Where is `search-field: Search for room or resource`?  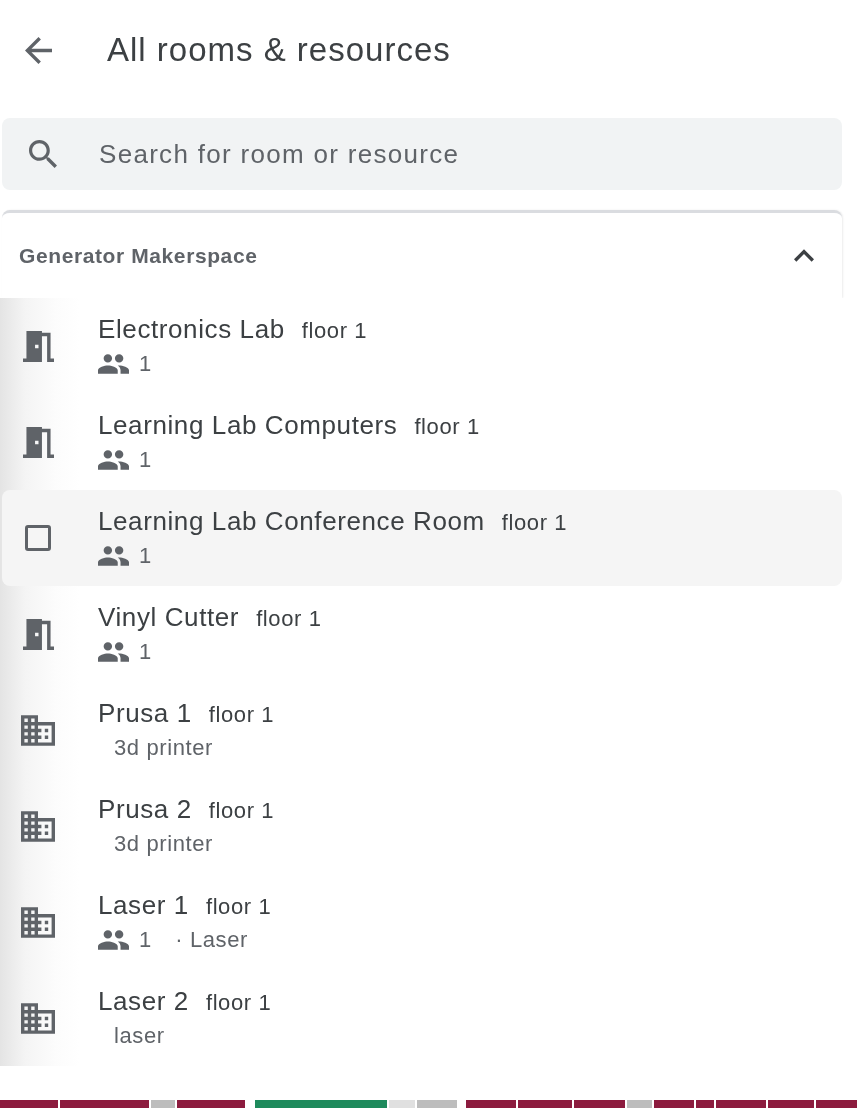 search-field: Search for room or resource is located at coordinates (422, 154).